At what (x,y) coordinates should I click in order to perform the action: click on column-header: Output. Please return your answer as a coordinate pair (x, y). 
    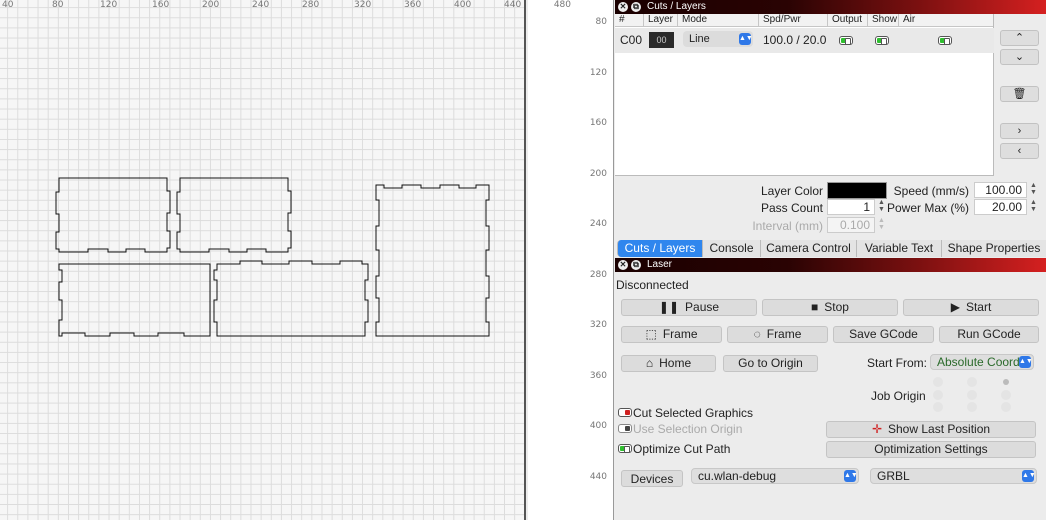
    Looking at the image, I should click on (844, 20).